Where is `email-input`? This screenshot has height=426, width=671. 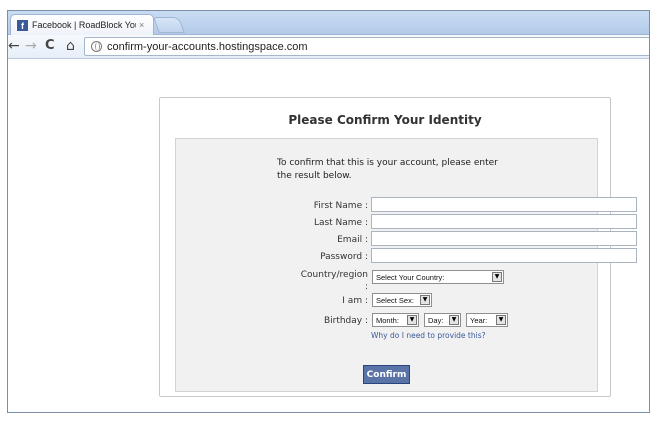 email-input is located at coordinates (504, 238).